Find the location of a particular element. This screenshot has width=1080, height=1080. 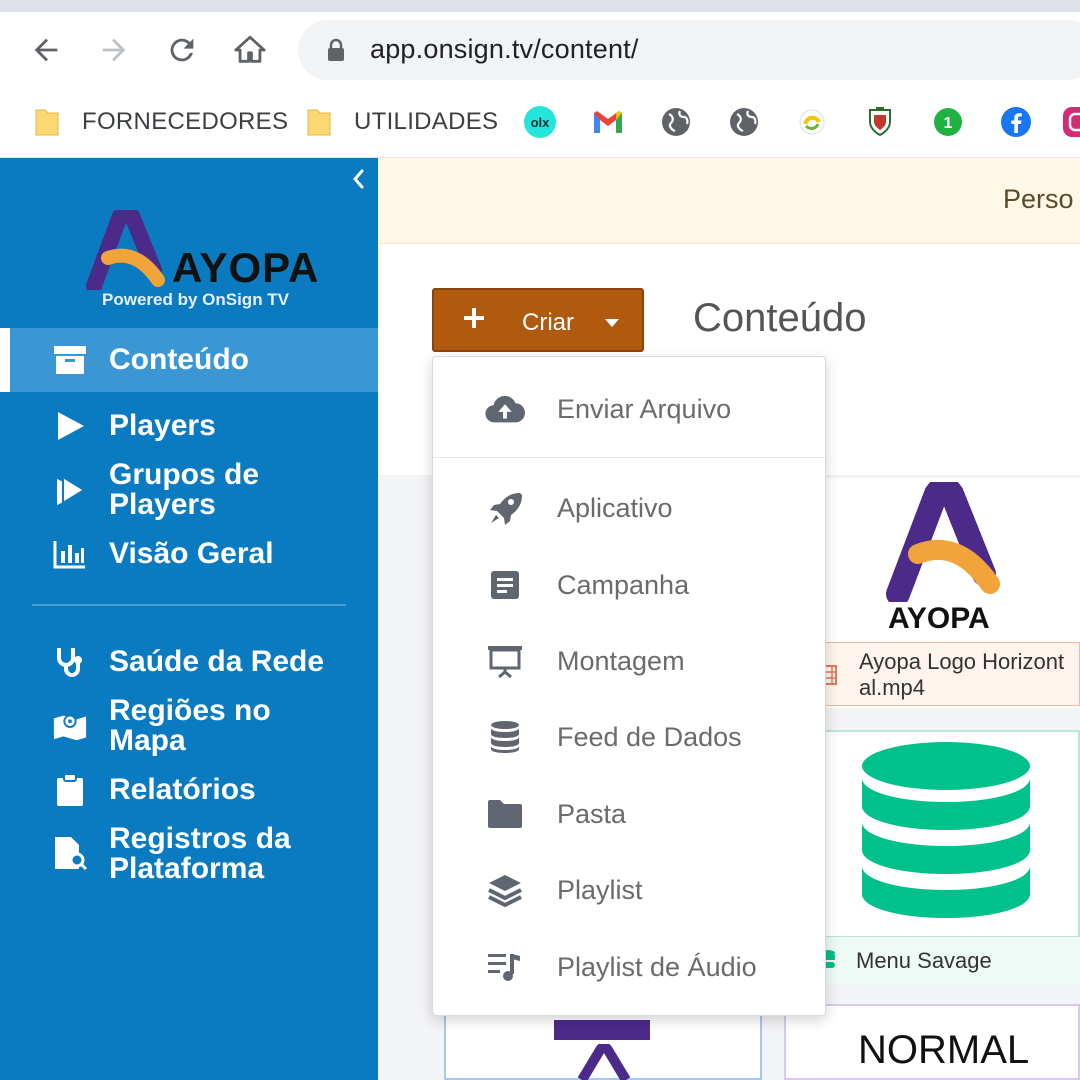

content-card: NORMAL is located at coordinates (932, 1042).